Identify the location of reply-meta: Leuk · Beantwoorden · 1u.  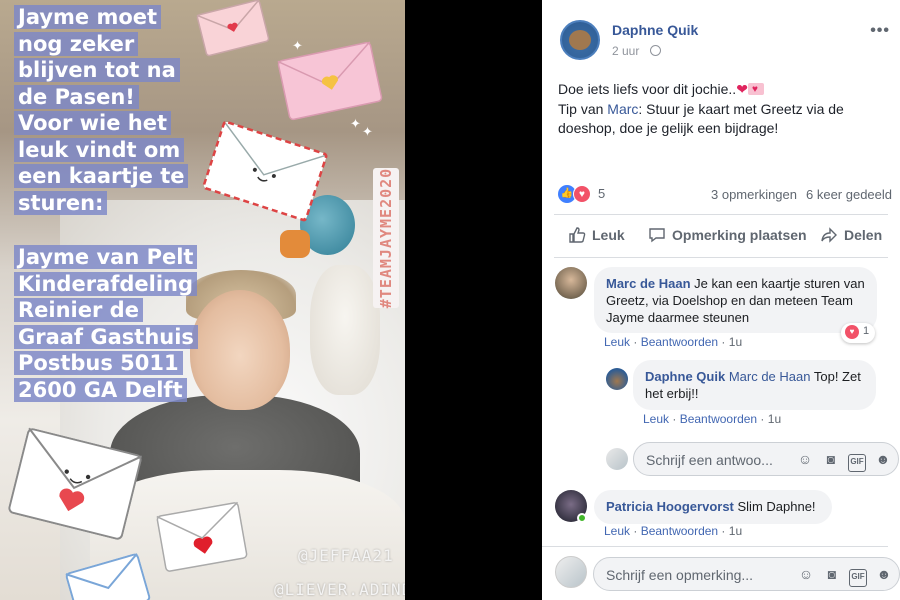
(712, 419).